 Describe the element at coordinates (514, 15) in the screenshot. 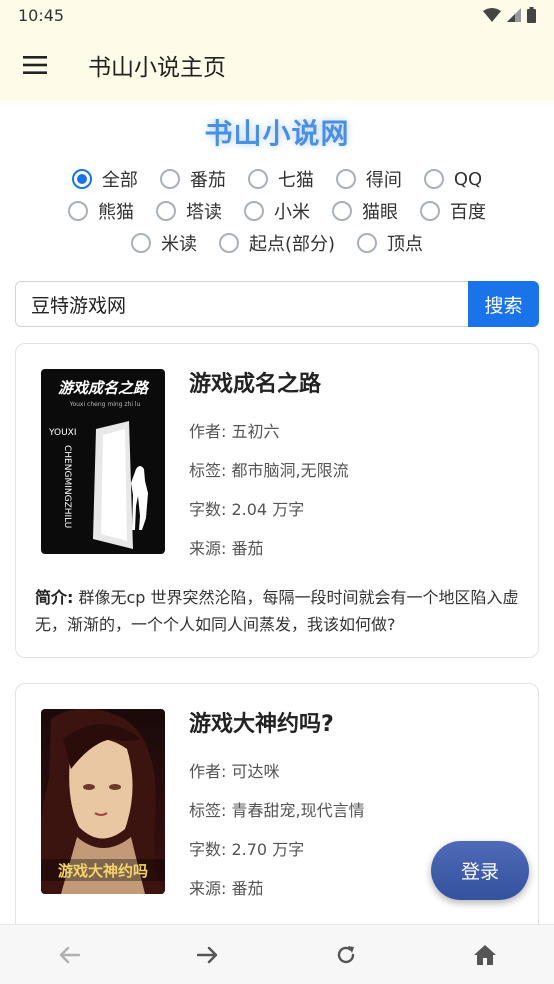

I see `signal-icon` at that location.